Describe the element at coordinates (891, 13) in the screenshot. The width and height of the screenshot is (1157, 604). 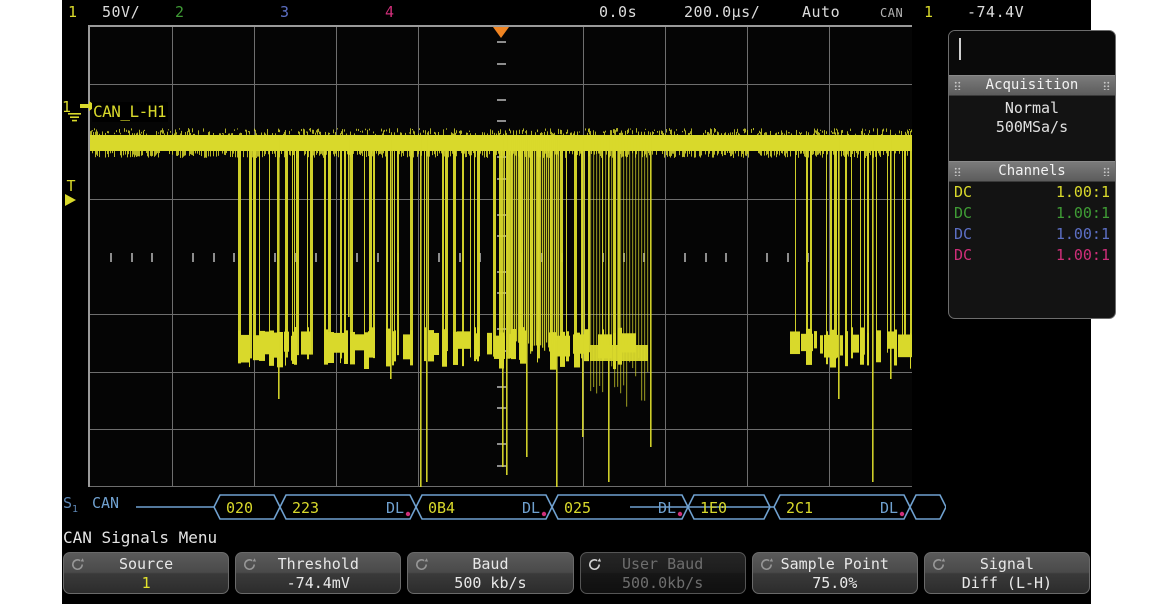
I see `trigger-type: CAN` at that location.